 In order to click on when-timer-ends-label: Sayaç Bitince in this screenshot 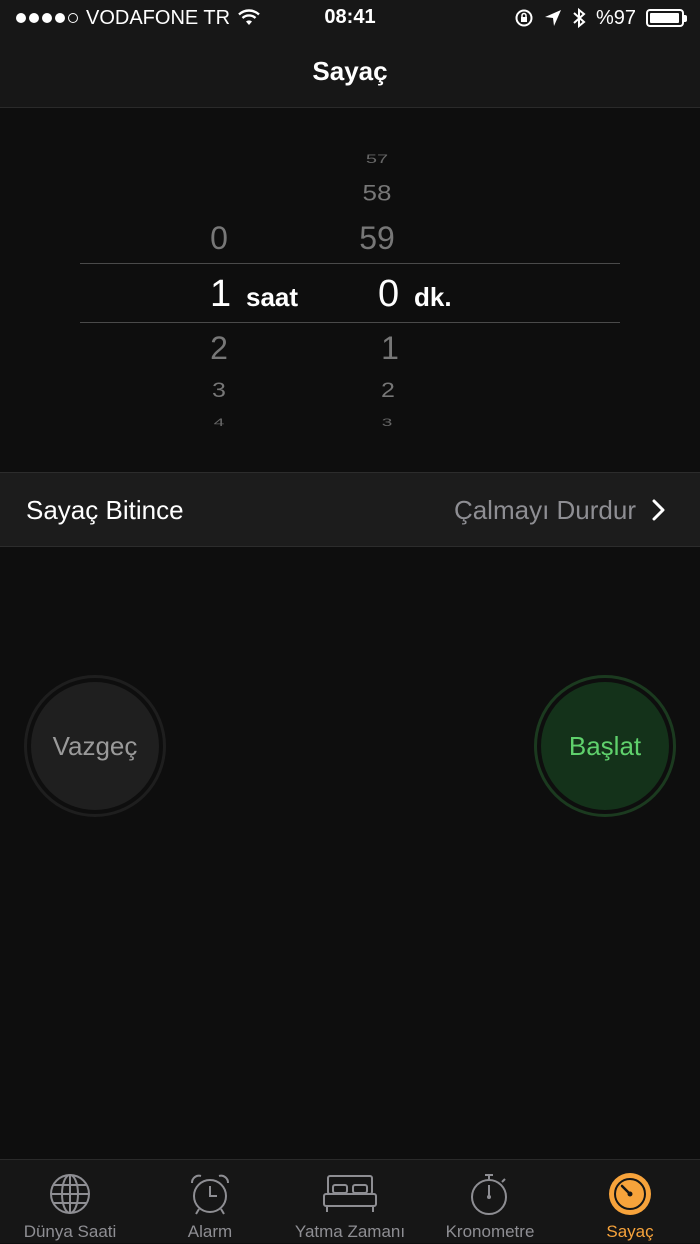, I will do `click(105, 510)`.